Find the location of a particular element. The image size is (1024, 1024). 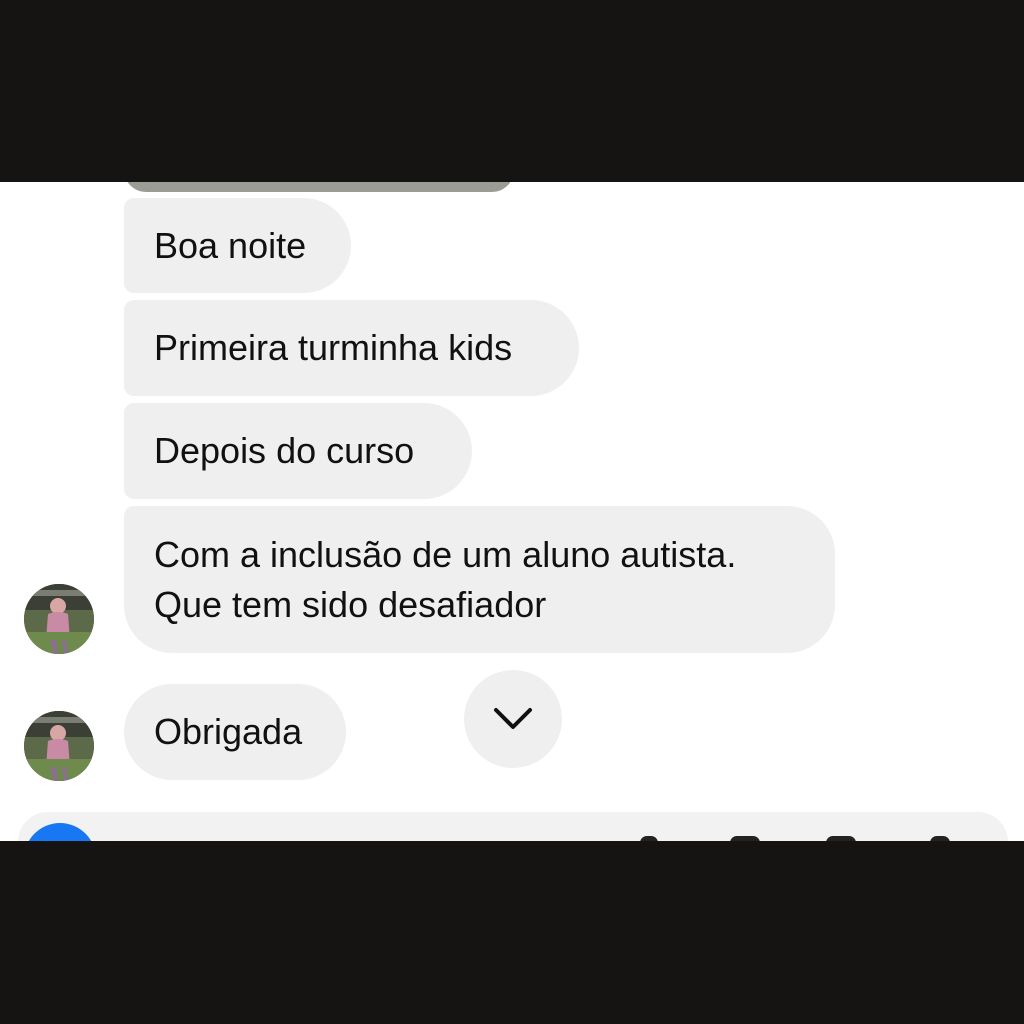

chevron-down-icon is located at coordinates (513, 718).